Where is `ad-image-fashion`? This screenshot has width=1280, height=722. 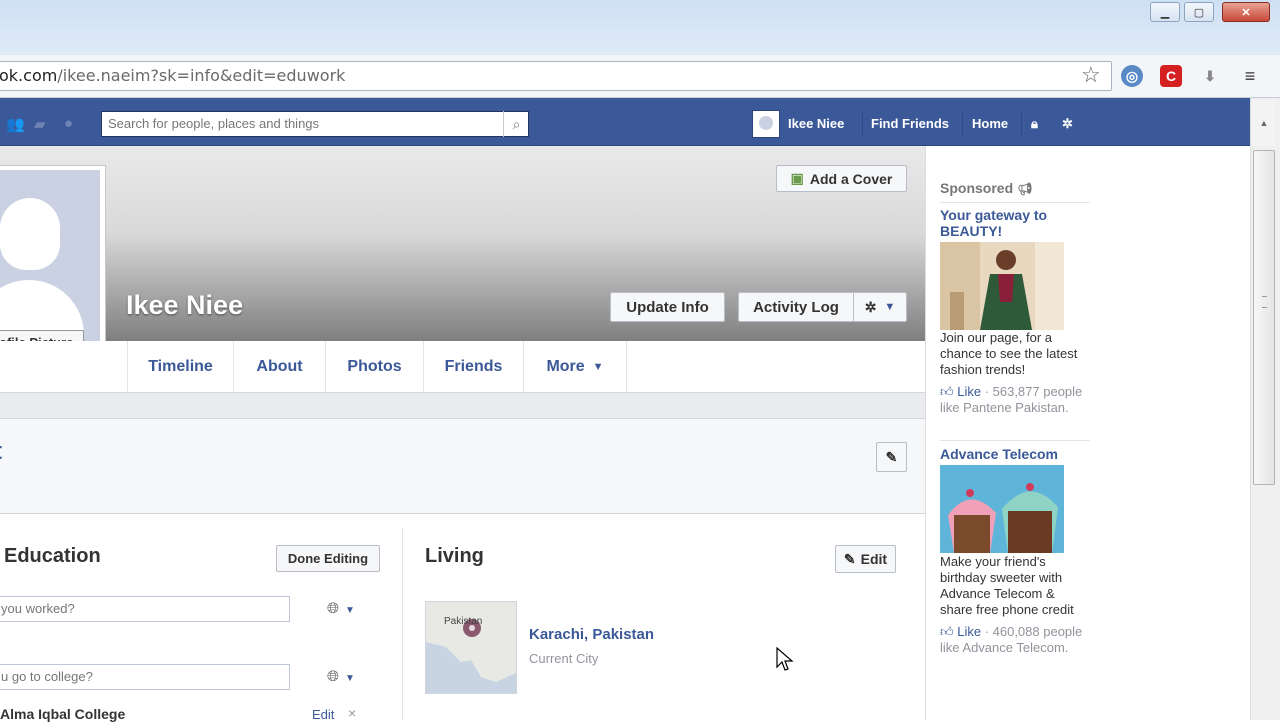 ad-image-fashion is located at coordinates (1002, 286).